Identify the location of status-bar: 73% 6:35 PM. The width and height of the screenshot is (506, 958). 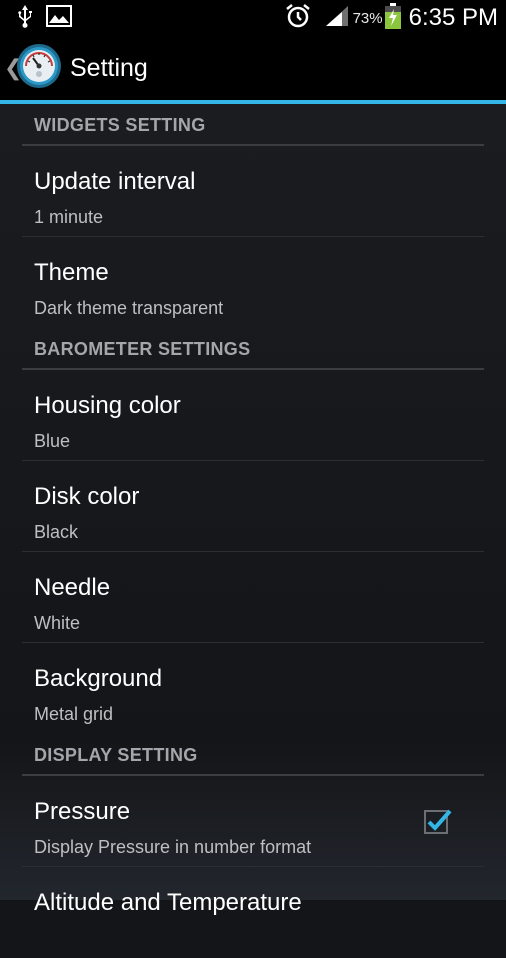
(253, 18).